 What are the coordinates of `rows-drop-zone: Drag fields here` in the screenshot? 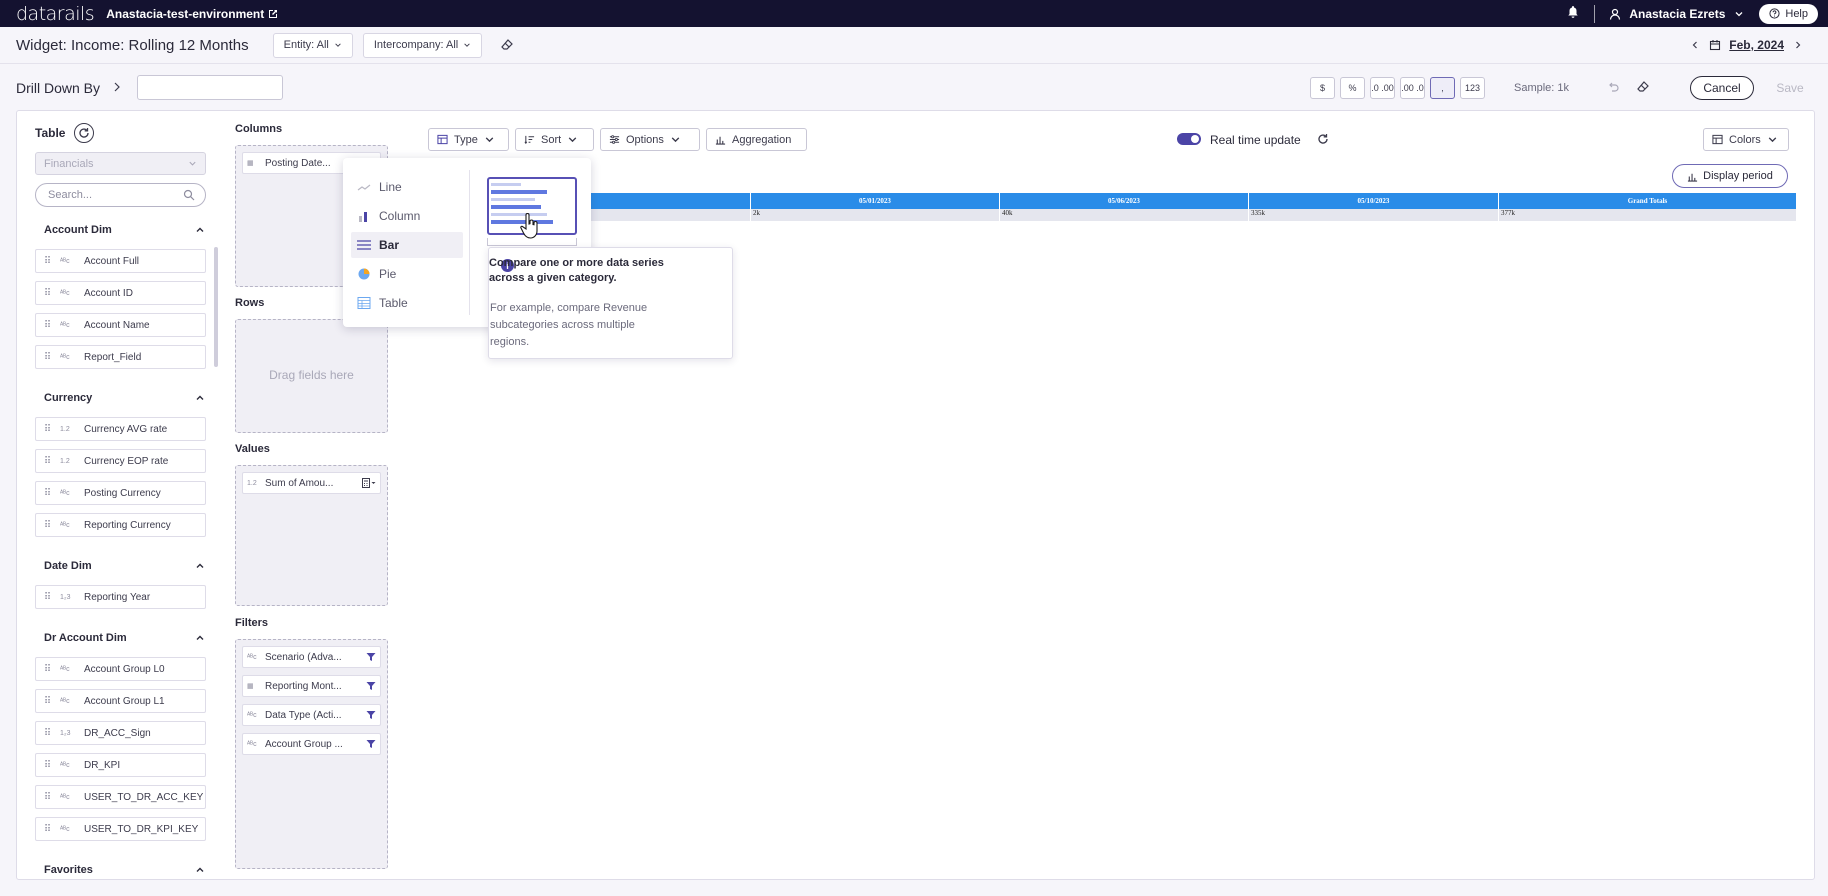 It's located at (311, 376).